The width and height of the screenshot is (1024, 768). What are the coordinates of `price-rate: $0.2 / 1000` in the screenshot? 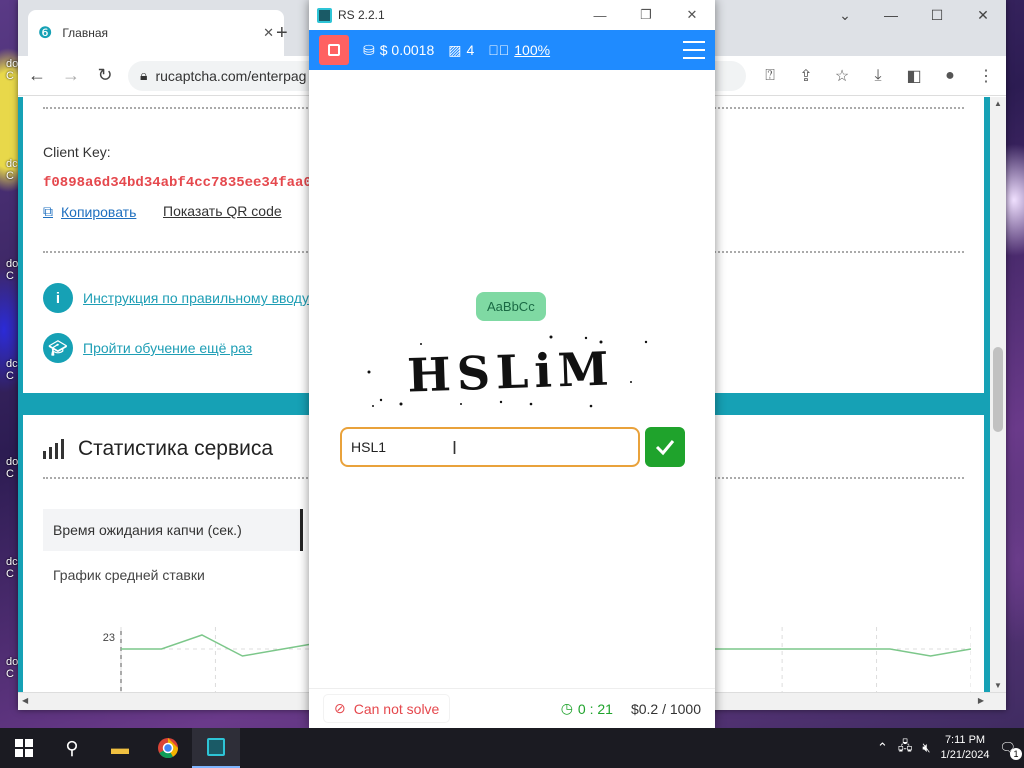 It's located at (665, 708).